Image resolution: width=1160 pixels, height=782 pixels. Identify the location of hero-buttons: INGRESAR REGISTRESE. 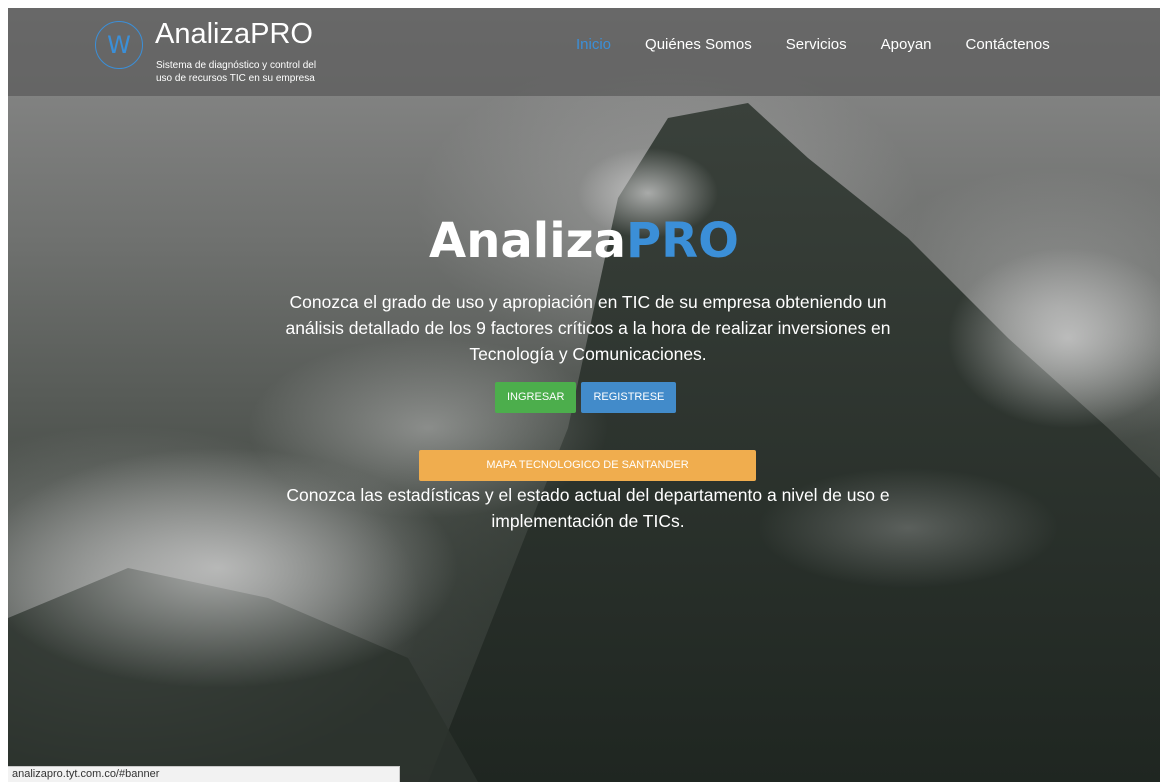
(586, 397).